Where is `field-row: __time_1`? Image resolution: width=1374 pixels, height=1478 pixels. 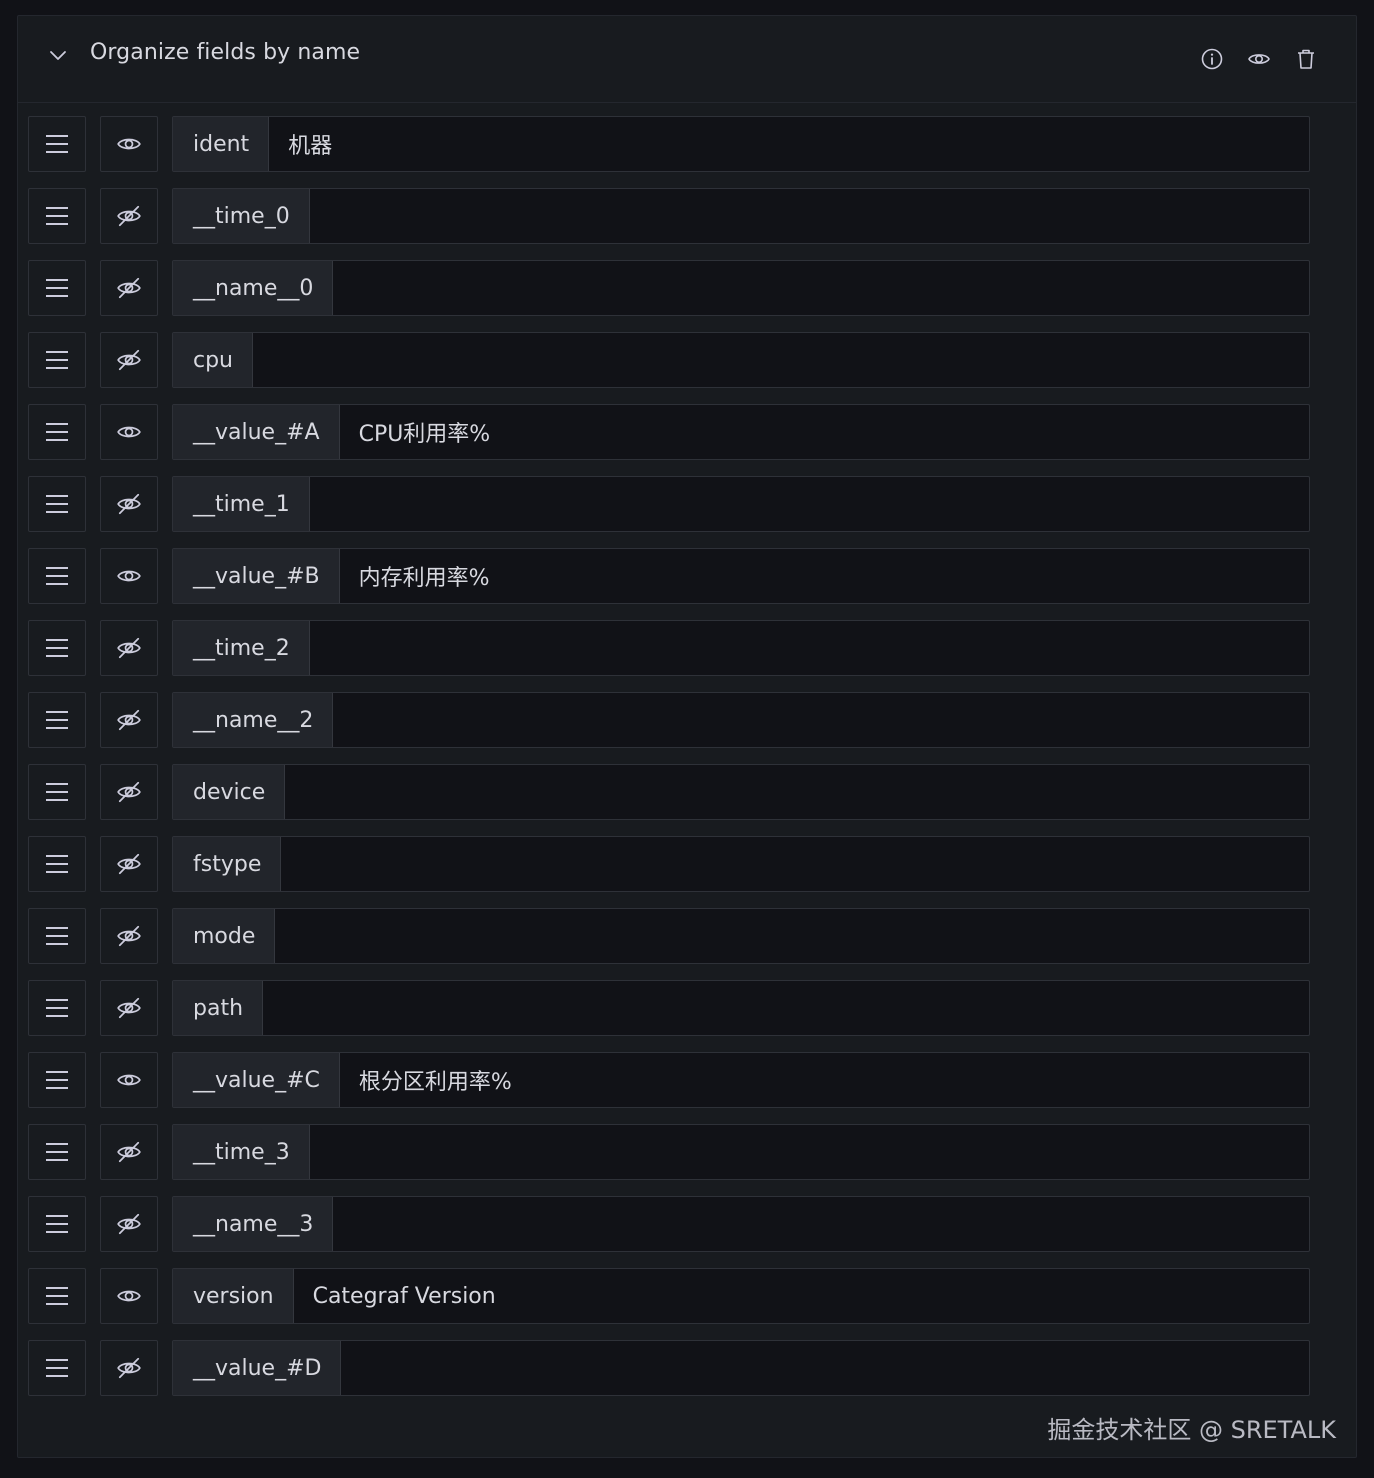 field-row: __time_1 is located at coordinates (669, 504).